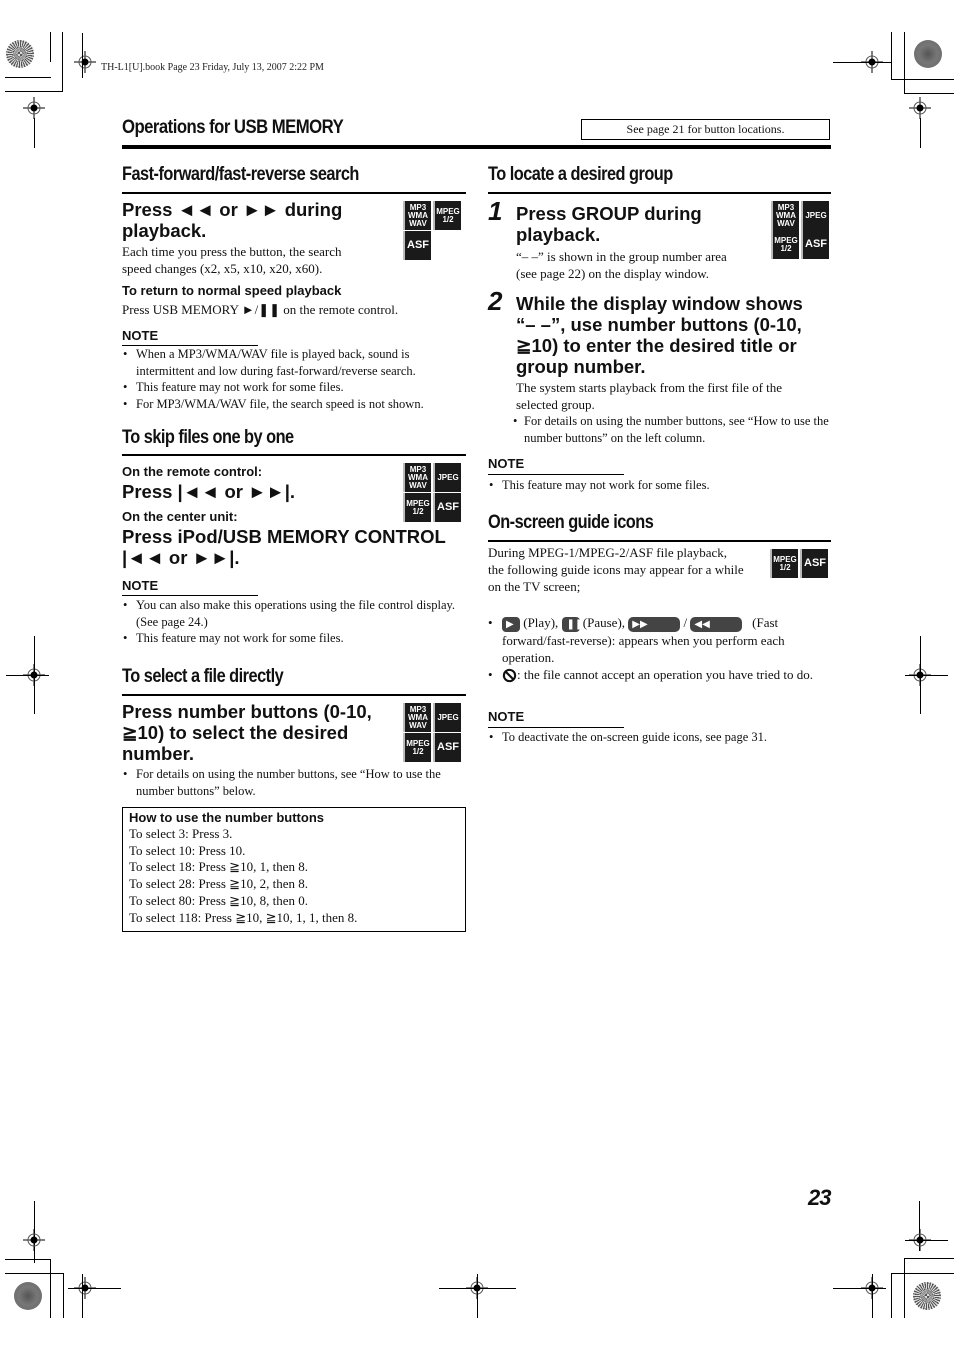  Describe the element at coordinates (495, 211) in the screenshot. I see `step-number: 1` at that location.